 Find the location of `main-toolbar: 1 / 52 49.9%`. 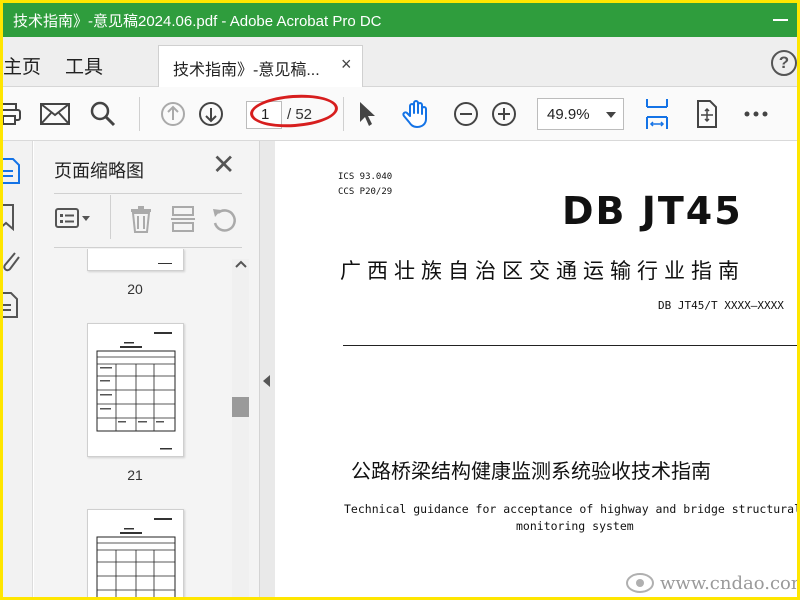

main-toolbar: 1 / 52 49.9% is located at coordinates (400, 114).